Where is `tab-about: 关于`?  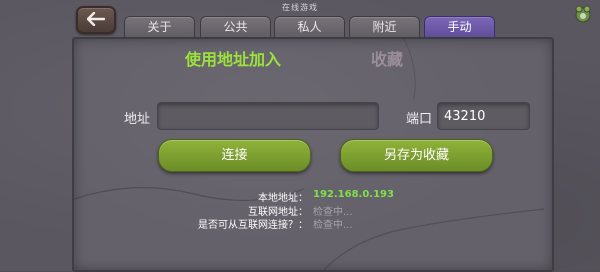
tab-about: 关于 is located at coordinates (159, 27).